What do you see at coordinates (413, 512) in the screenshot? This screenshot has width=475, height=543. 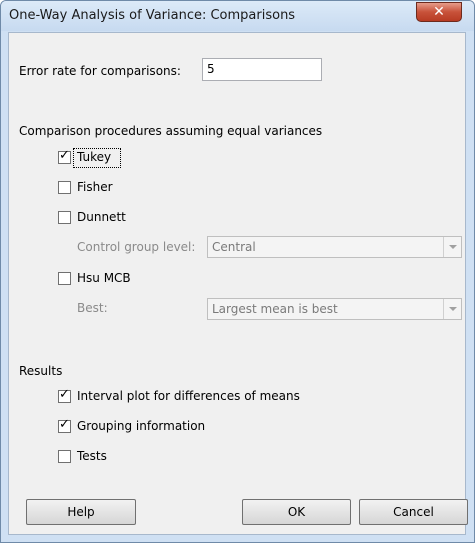 I see `cancel-button: Cancel` at bounding box center [413, 512].